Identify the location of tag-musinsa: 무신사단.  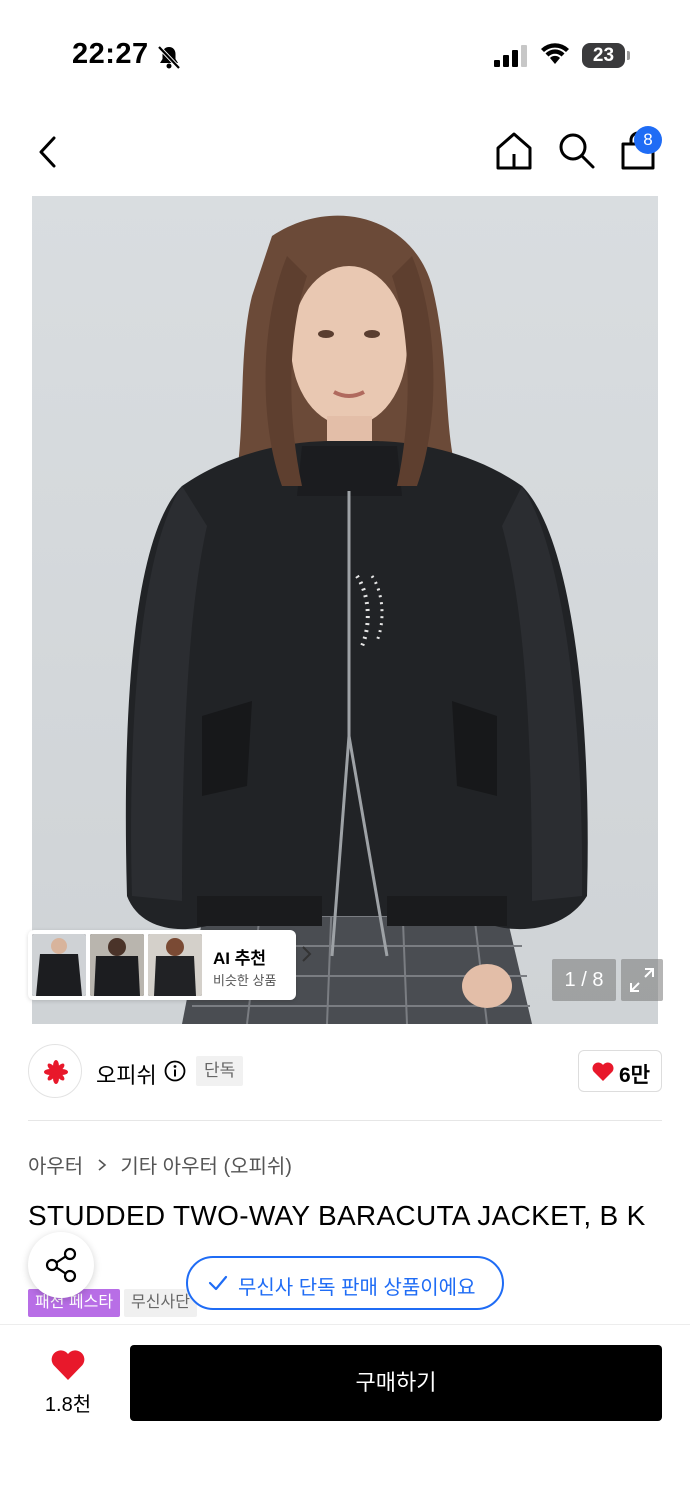
(160, 1303).